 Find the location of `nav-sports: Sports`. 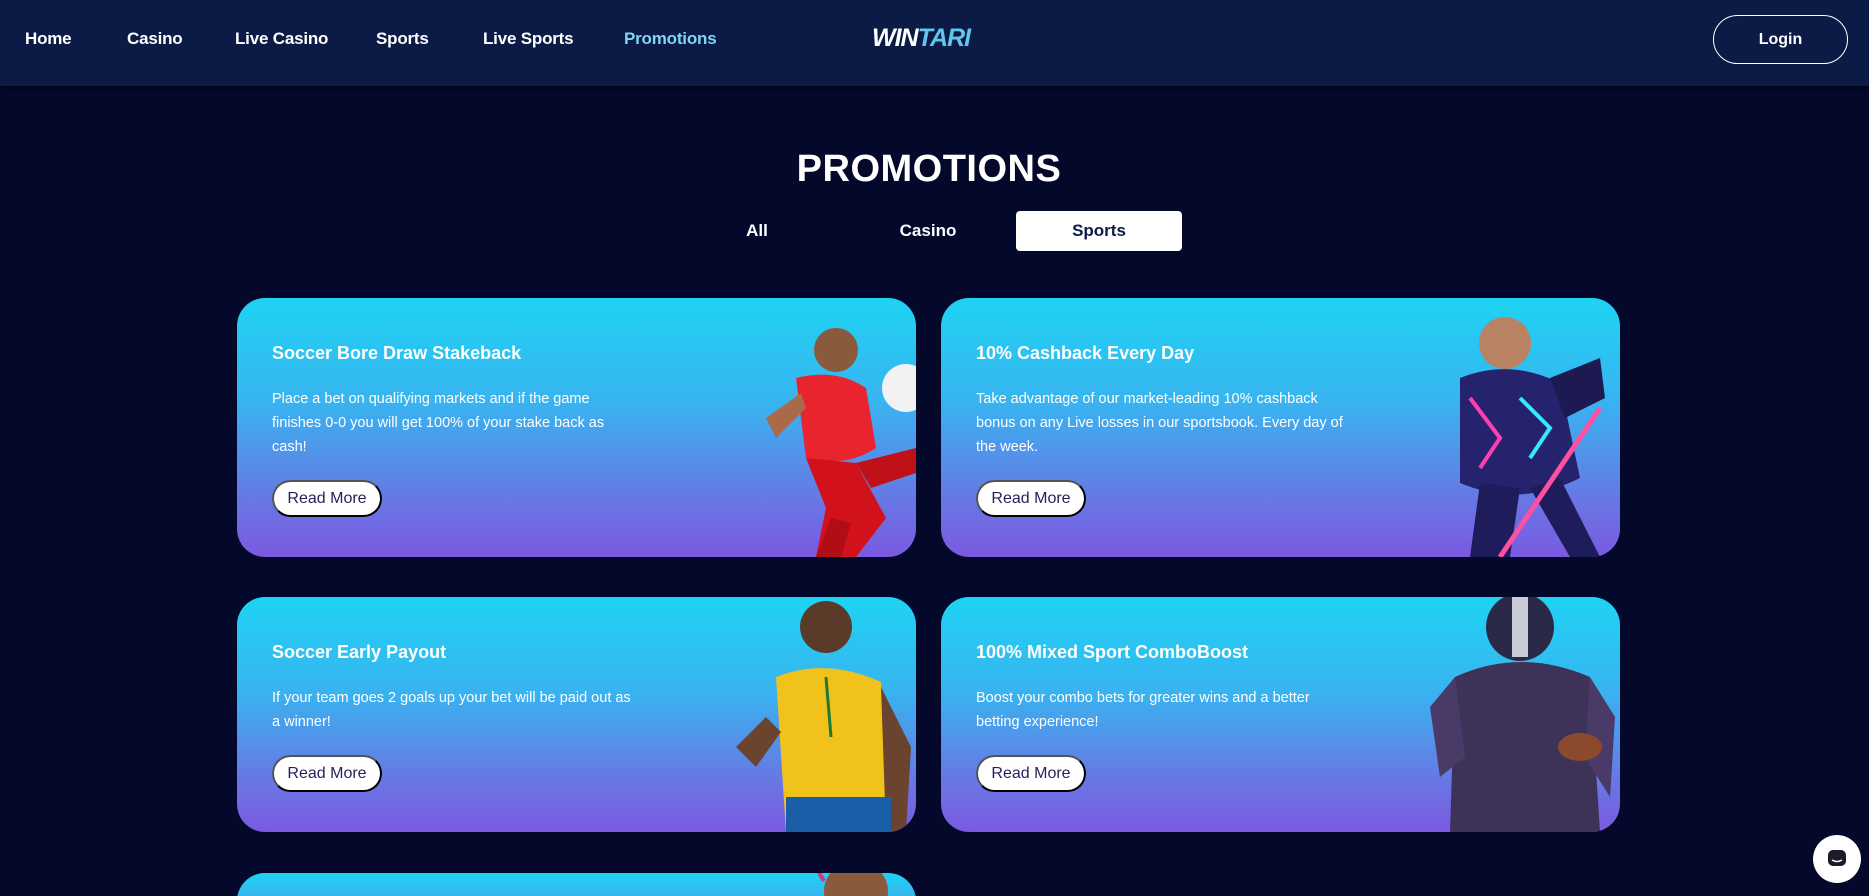

nav-sports: Sports is located at coordinates (402, 39).